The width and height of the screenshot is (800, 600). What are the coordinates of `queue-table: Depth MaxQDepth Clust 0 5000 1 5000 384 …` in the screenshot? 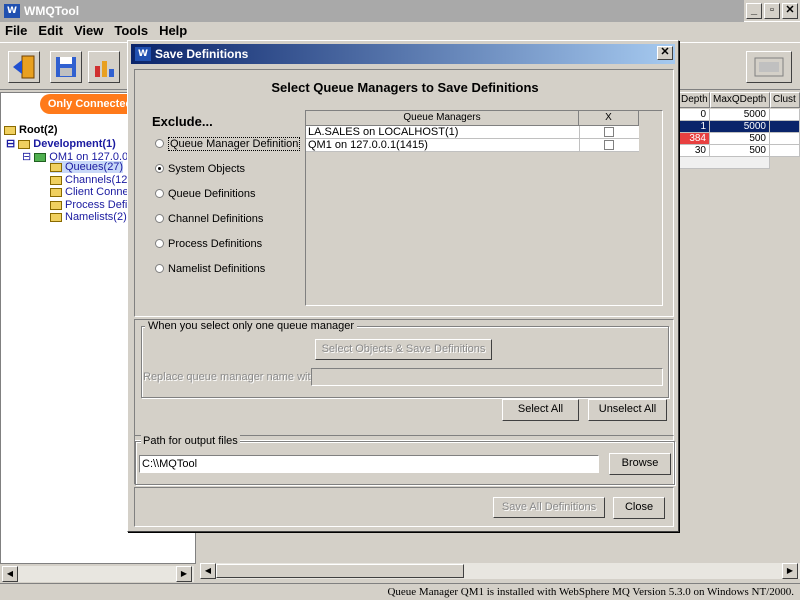 It's located at (739, 132).